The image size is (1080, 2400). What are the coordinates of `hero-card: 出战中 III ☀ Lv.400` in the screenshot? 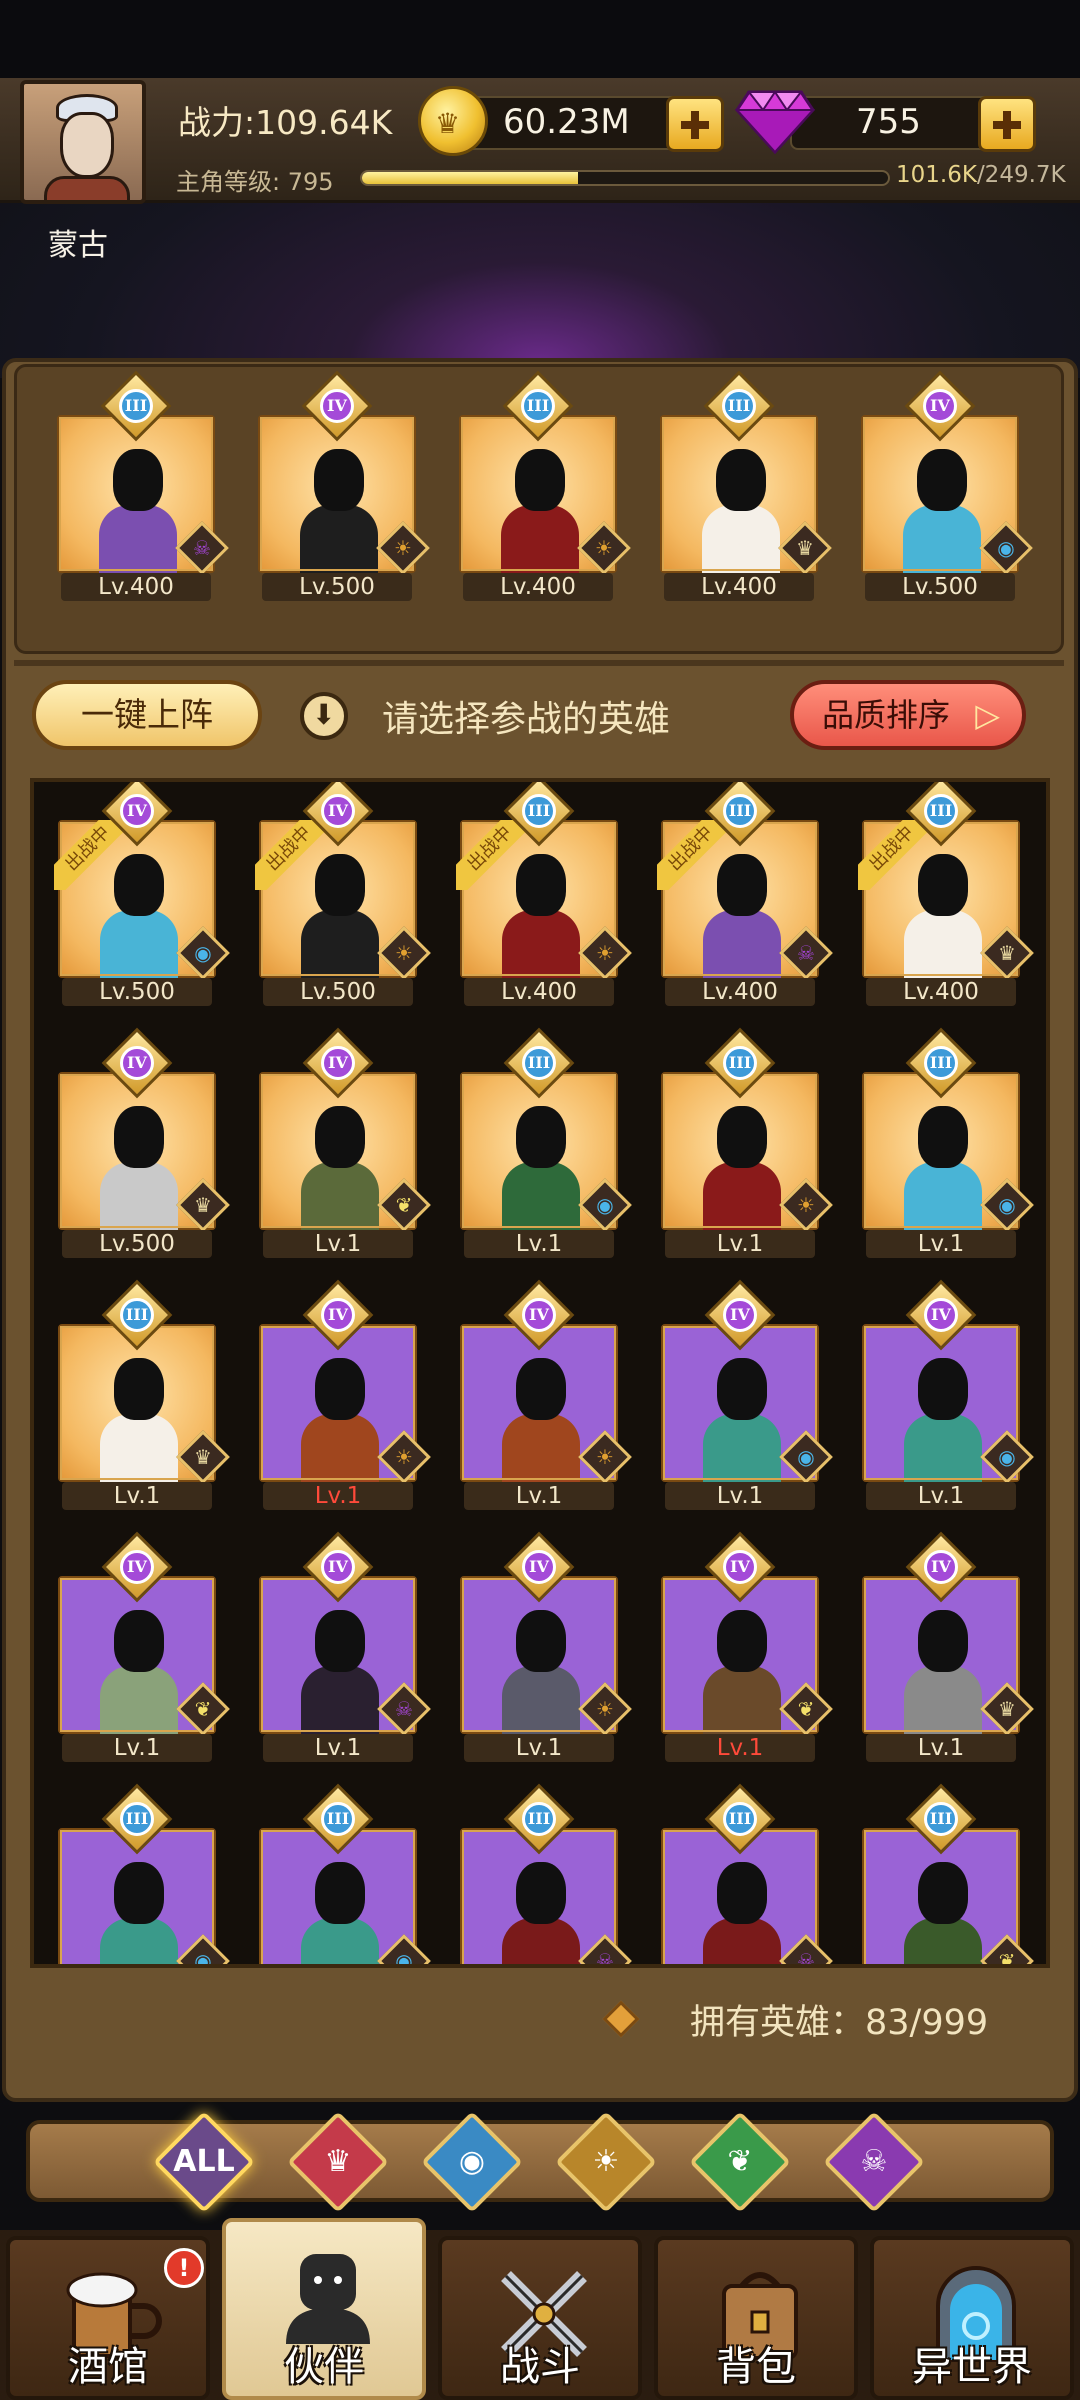 It's located at (544, 895).